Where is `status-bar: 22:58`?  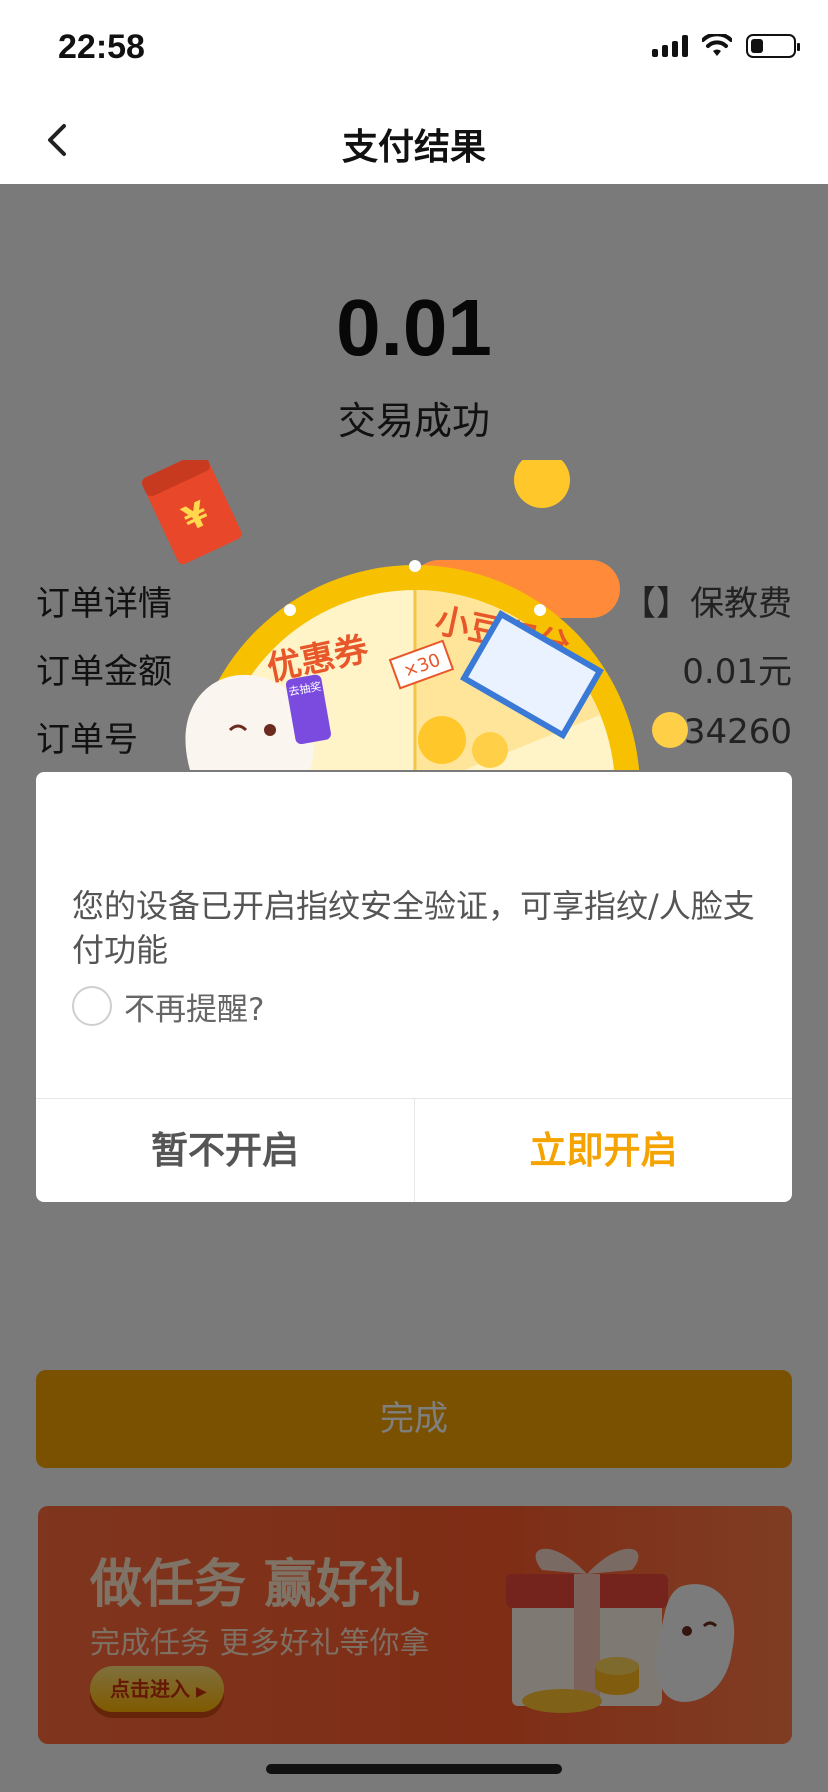 status-bar: 22:58 is located at coordinates (414, 48).